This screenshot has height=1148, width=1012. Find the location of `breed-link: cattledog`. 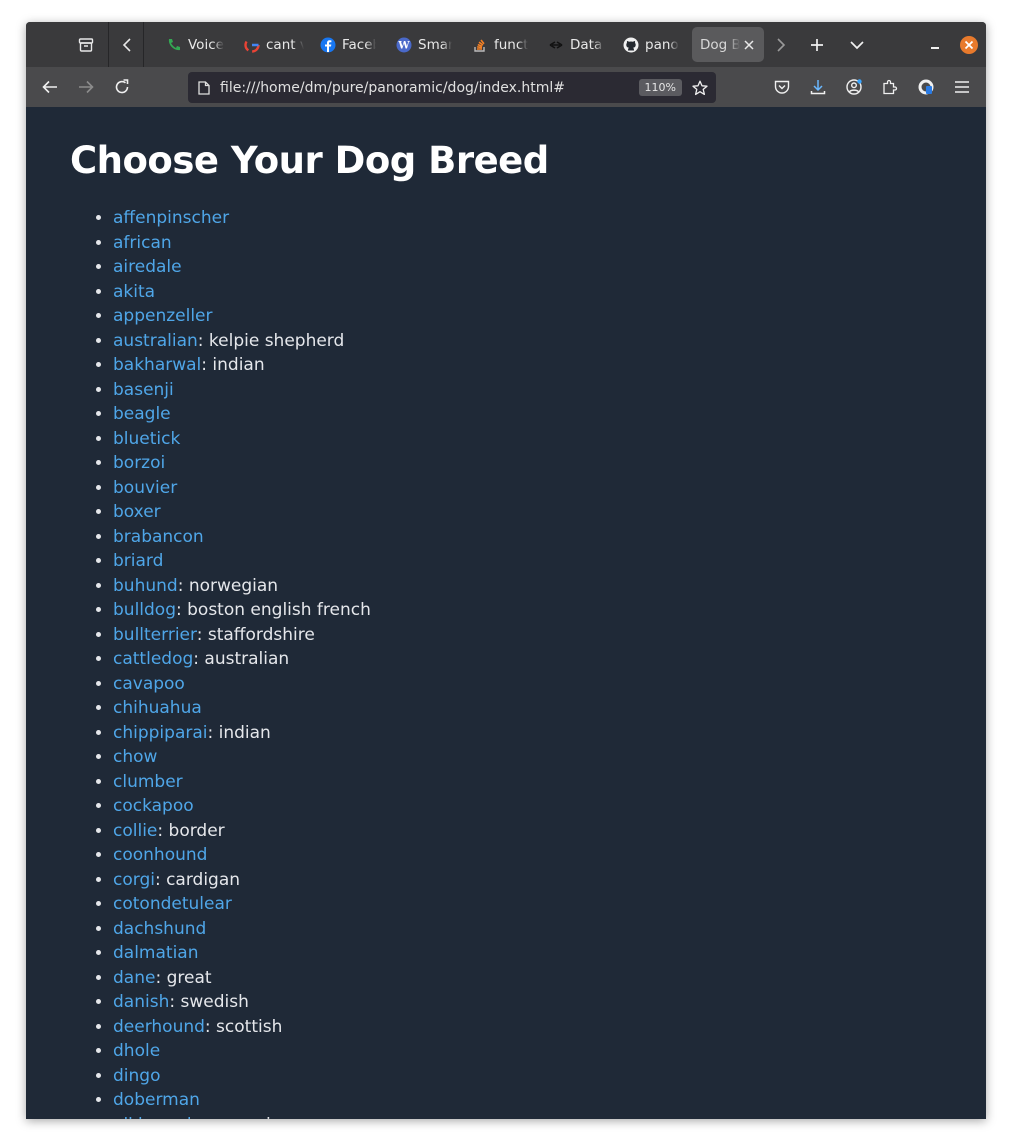

breed-link: cattledog is located at coordinates (153, 659).